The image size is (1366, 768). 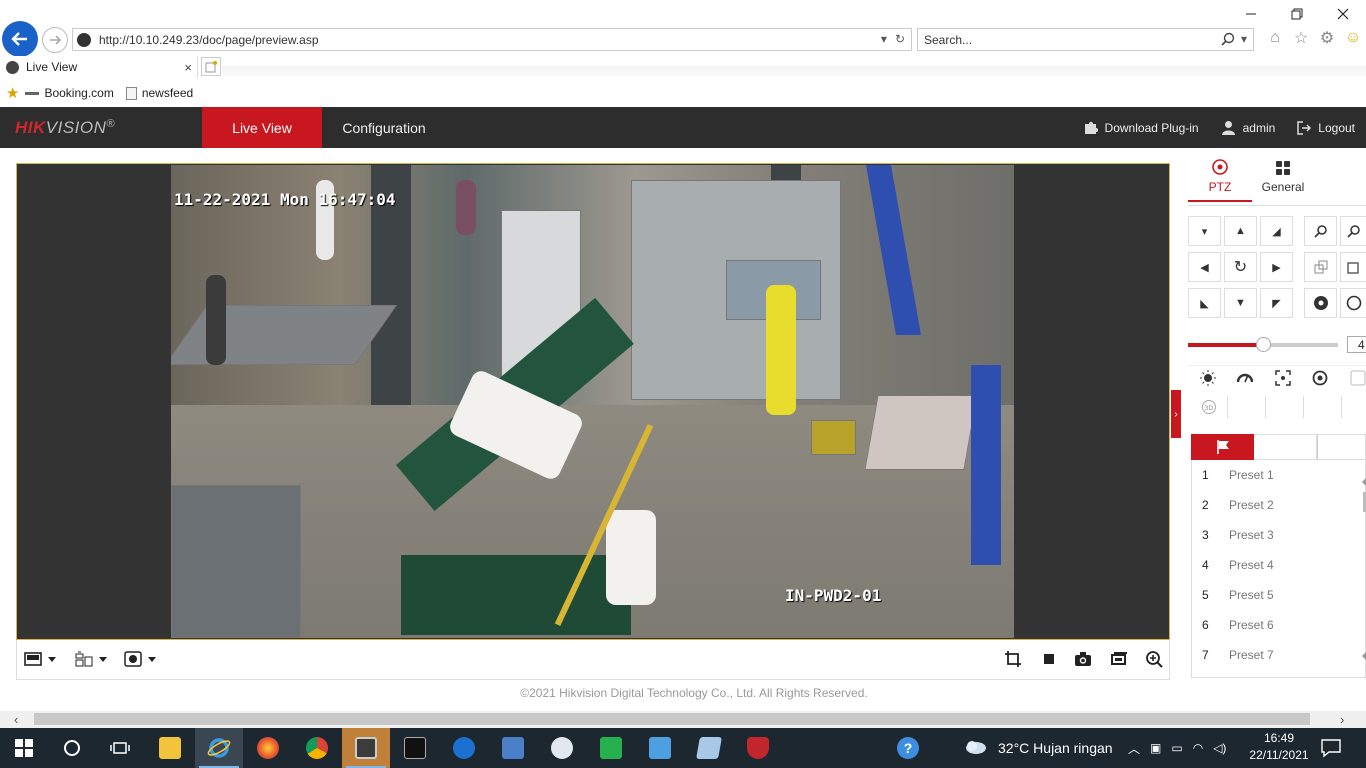 What do you see at coordinates (415, 748) in the screenshot?
I see `terminal-icon` at bounding box center [415, 748].